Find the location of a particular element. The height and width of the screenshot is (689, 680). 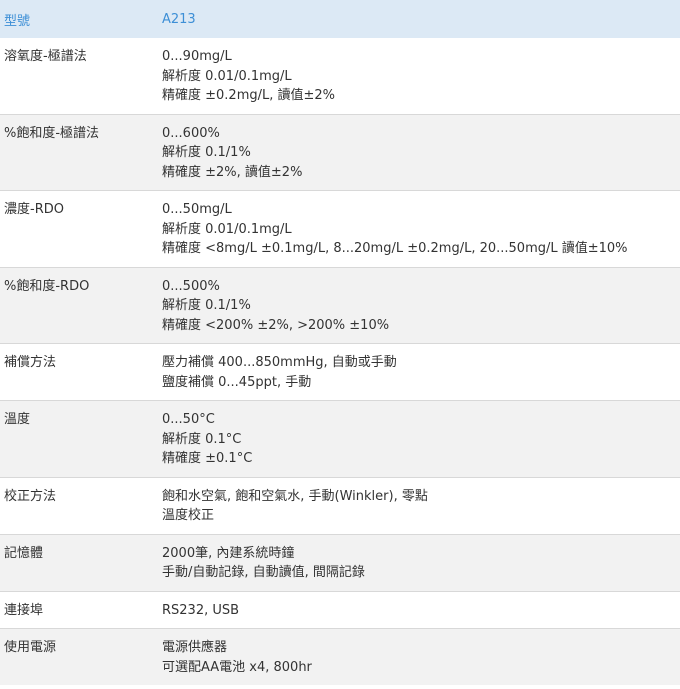

table-row: 溫度 0...50°C 解析度 0.1°C 精確度 ±0.1°C is located at coordinates (340, 438).